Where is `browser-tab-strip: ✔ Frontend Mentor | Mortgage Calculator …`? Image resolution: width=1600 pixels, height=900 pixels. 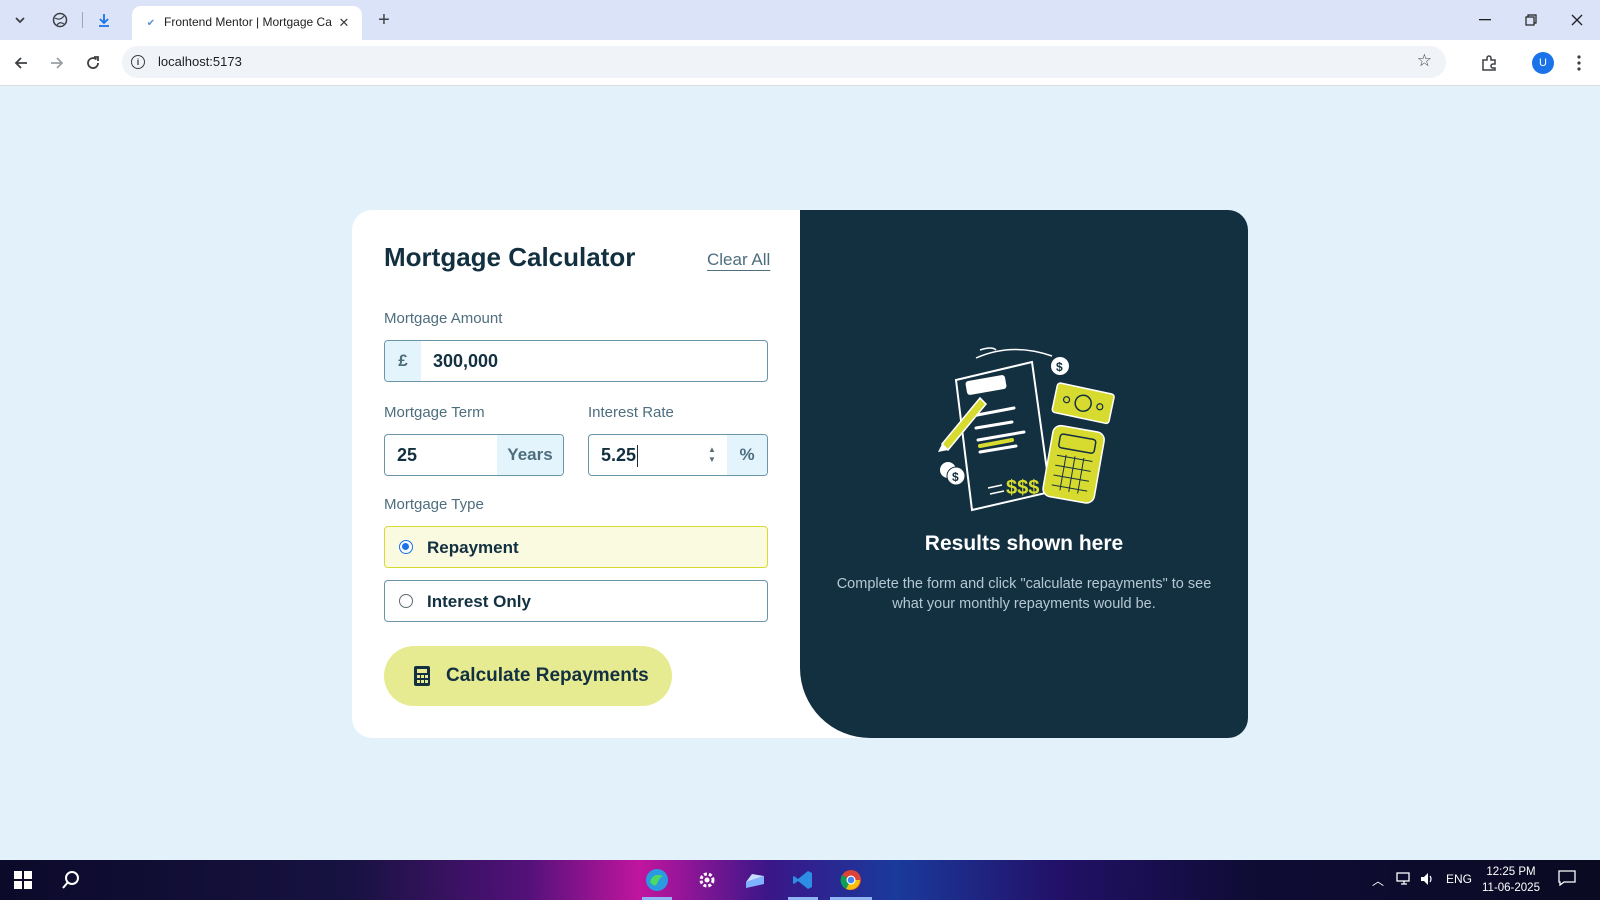 browser-tab-strip: ✔ Frontend Mentor | Mortgage Calculator … is located at coordinates (800, 20).